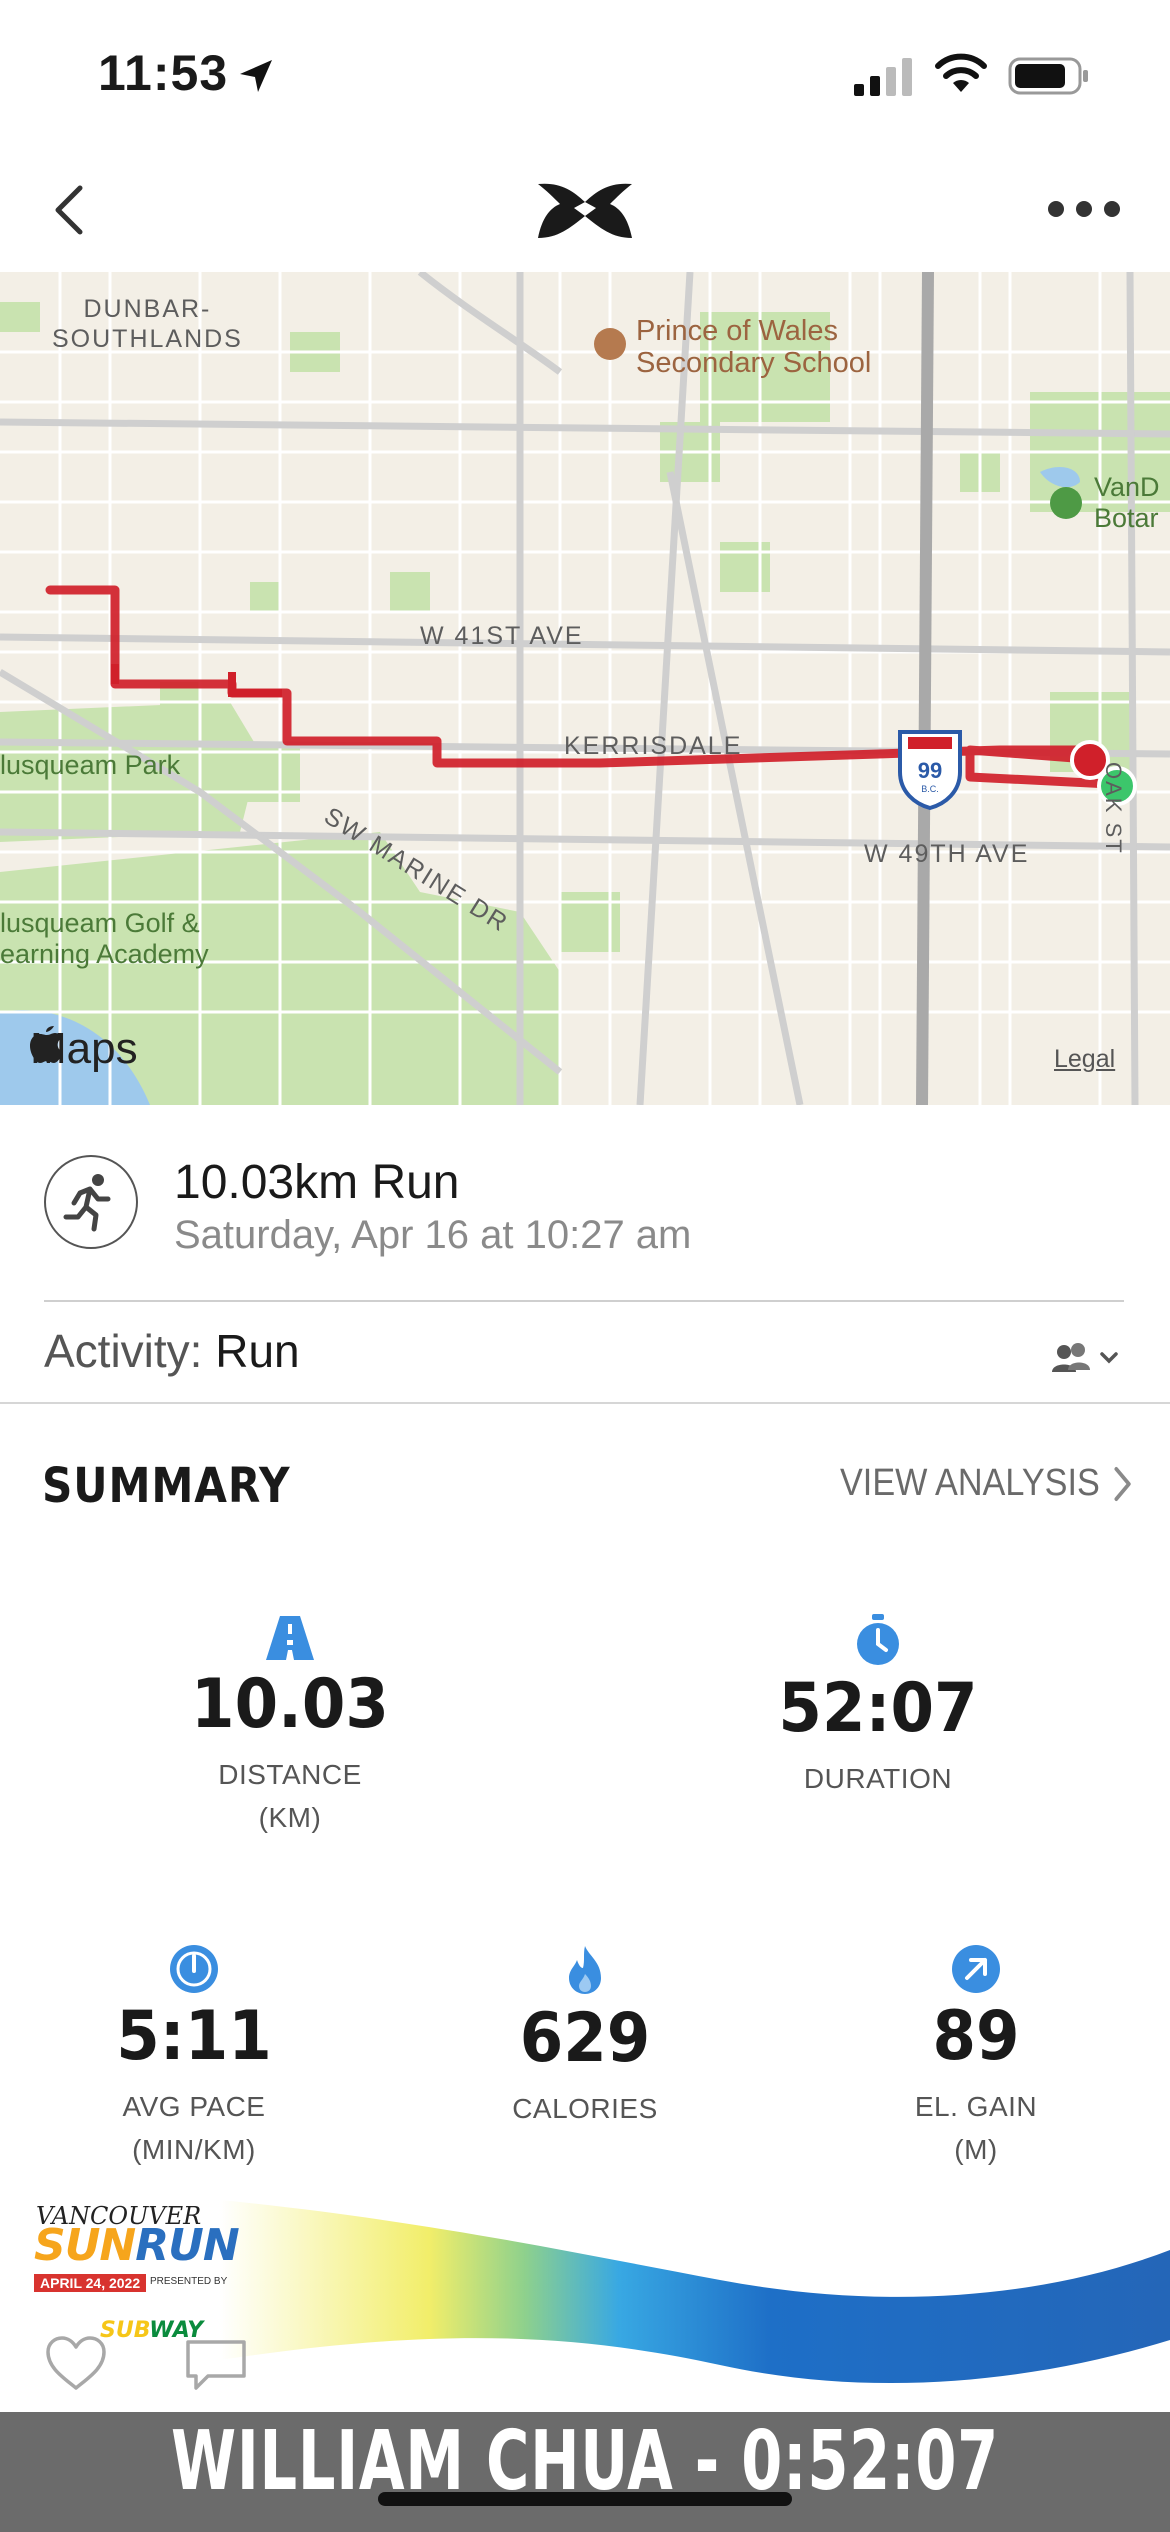 This screenshot has width=1170, height=2532. I want to click on view-analysis-label: VIEW ANALYSIS, so click(970, 1483).